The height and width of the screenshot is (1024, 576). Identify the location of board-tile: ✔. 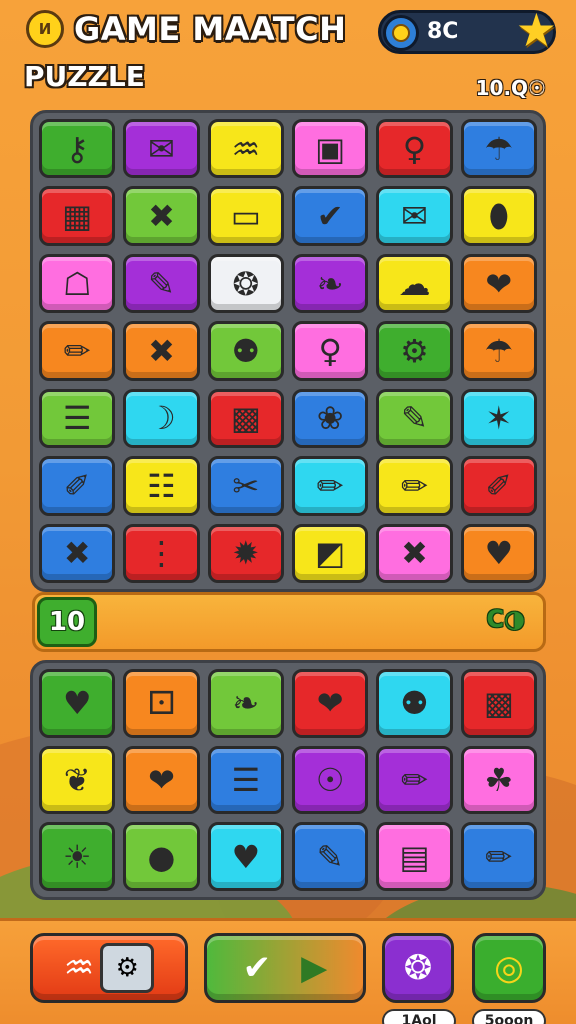
(330, 216).